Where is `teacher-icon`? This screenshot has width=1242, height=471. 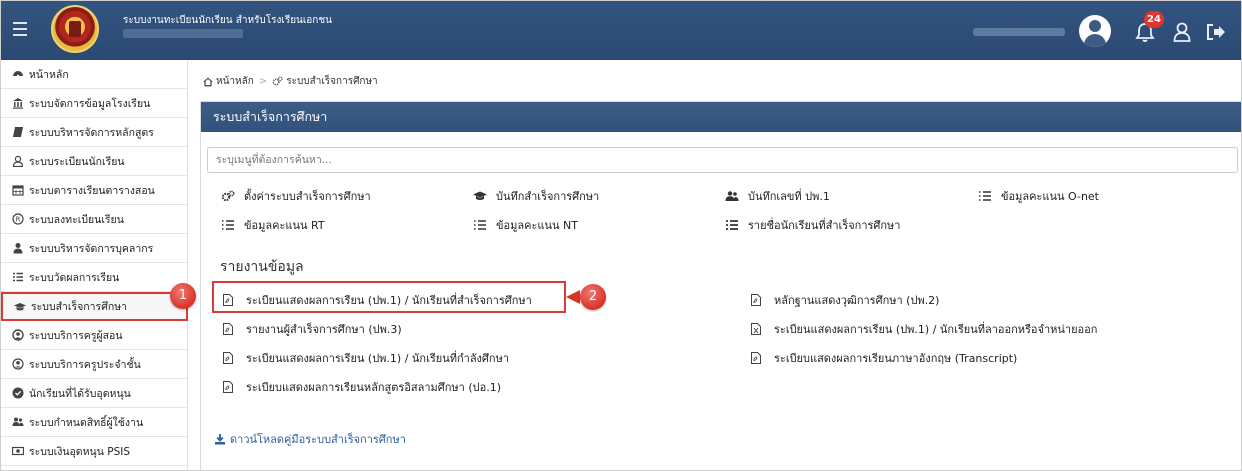 teacher-icon is located at coordinates (18, 335).